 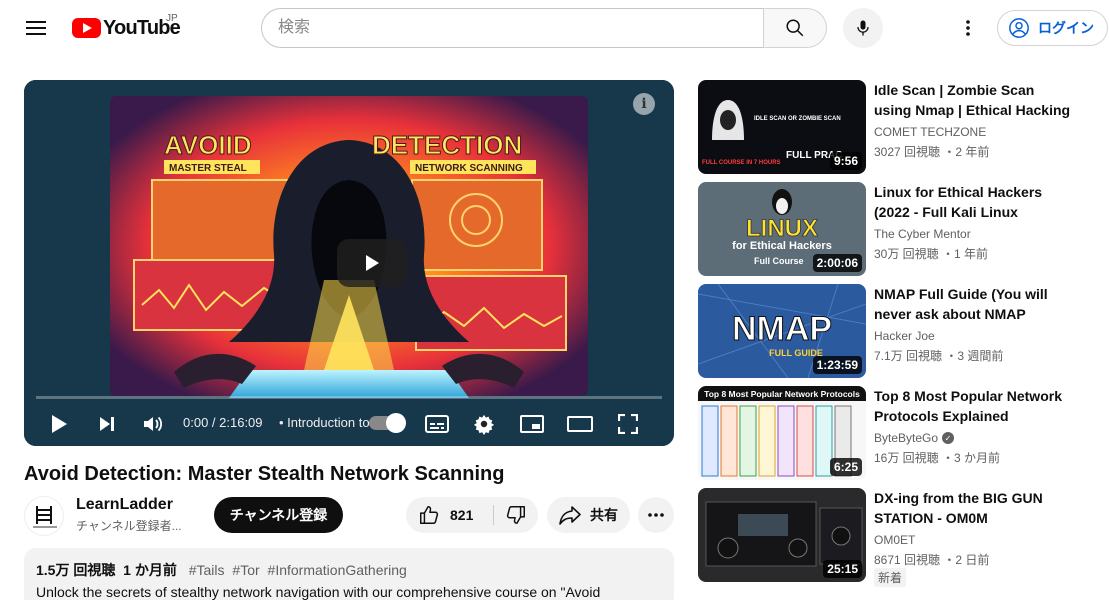 I want to click on theater-icon, so click(x=580, y=424).